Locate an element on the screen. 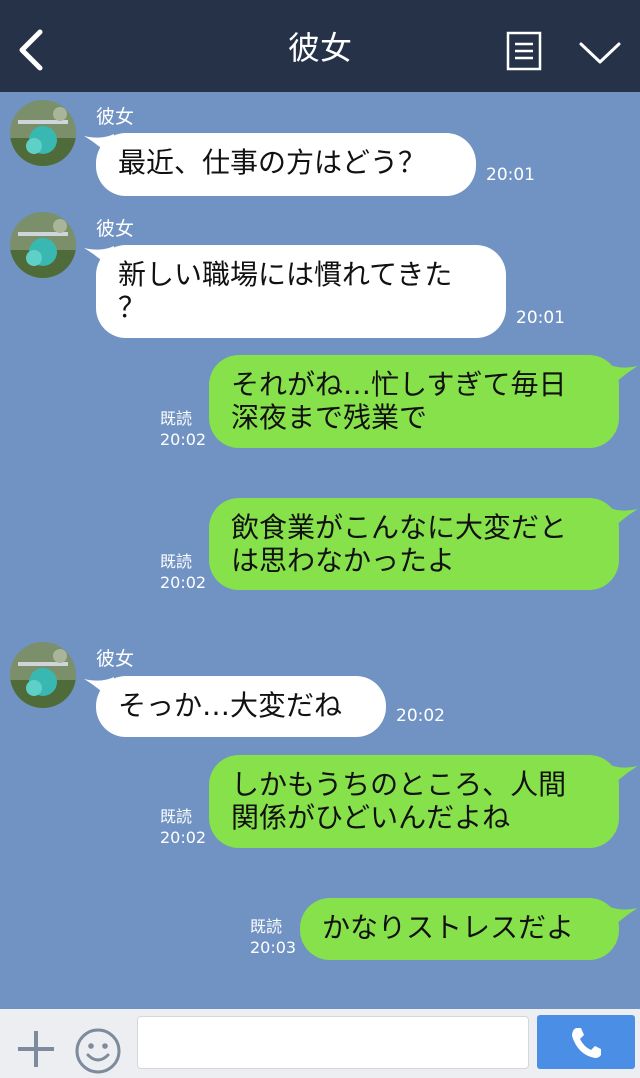 This screenshot has width=640, height=1078. message-text: しかもうちのところ、人間 is located at coordinates (399, 784).